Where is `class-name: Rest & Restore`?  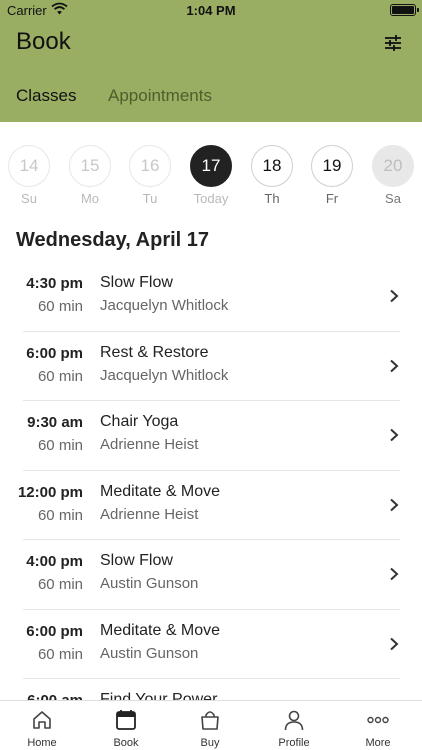
class-name: Rest & Restore is located at coordinates (154, 352).